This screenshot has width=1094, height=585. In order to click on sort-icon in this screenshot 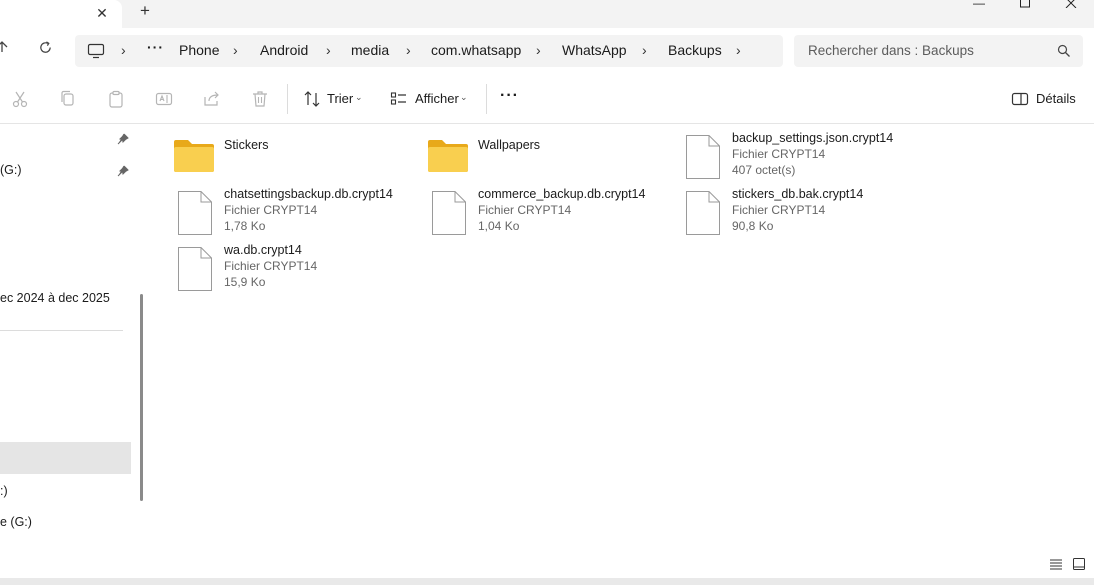, I will do `click(312, 99)`.